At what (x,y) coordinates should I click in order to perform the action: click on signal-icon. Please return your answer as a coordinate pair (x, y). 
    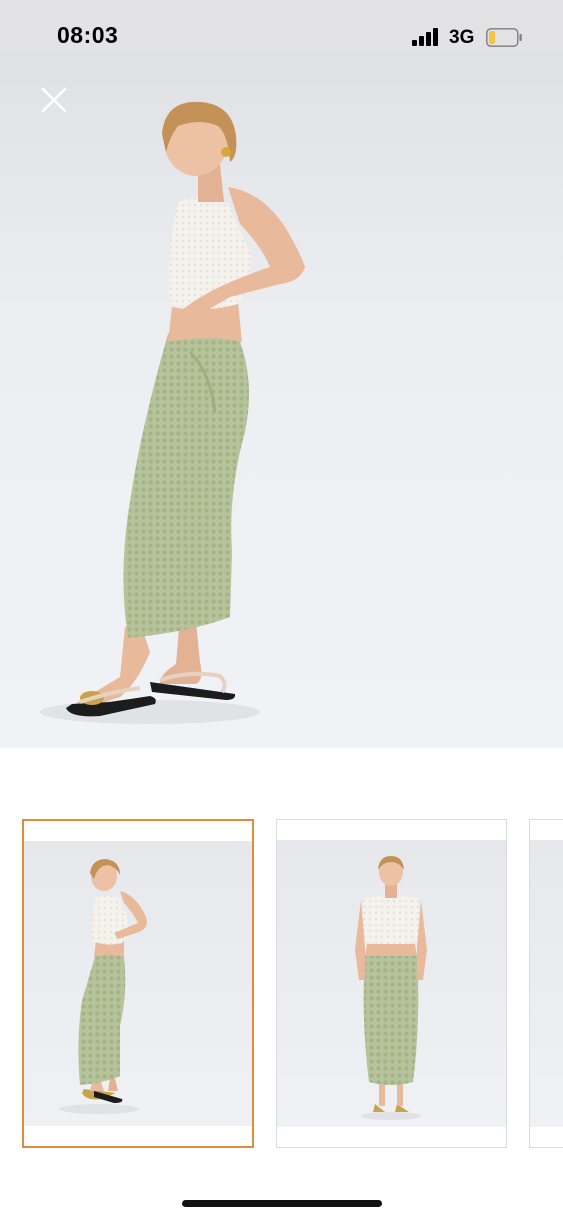
    Looking at the image, I should click on (426, 37).